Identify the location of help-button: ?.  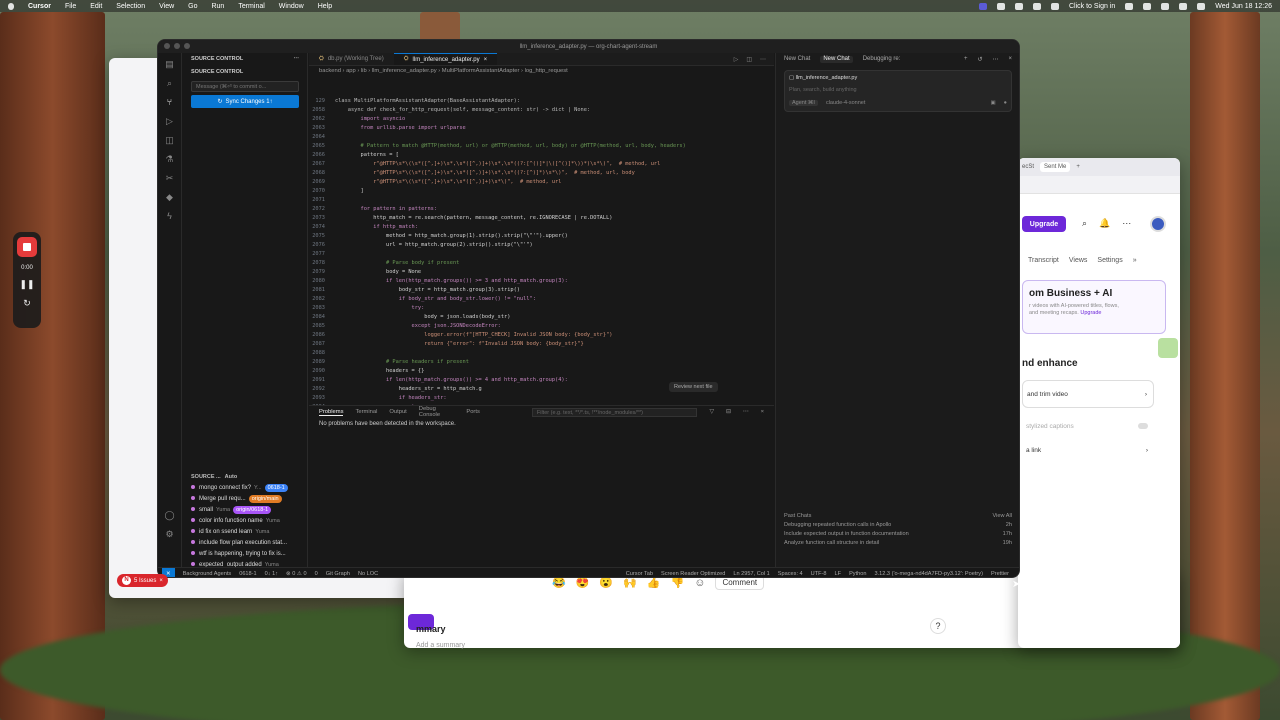
(938, 626).